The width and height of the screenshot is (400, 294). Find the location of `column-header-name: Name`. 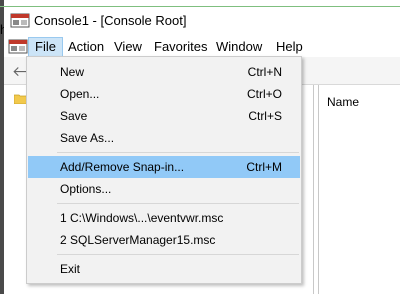

column-header-name: Name is located at coordinates (343, 102).